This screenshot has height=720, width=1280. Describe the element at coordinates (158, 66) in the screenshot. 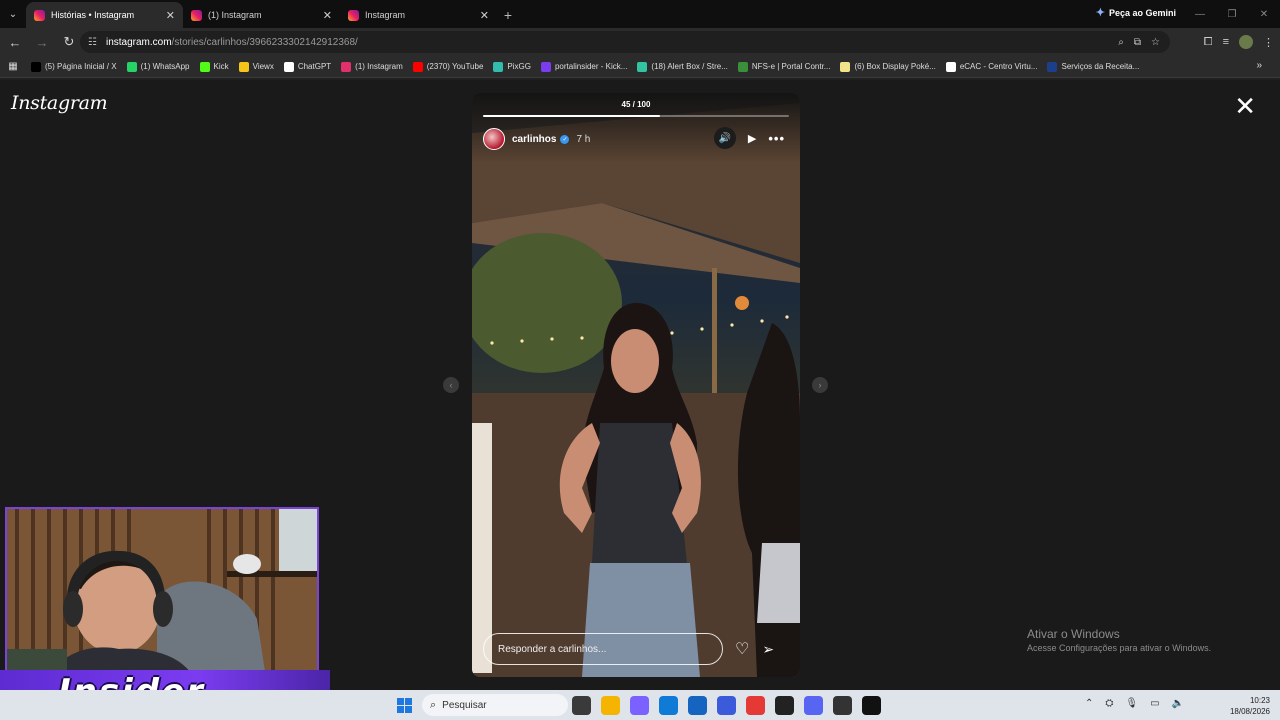

I see `bookmark-item: (1) WhatsApp` at that location.